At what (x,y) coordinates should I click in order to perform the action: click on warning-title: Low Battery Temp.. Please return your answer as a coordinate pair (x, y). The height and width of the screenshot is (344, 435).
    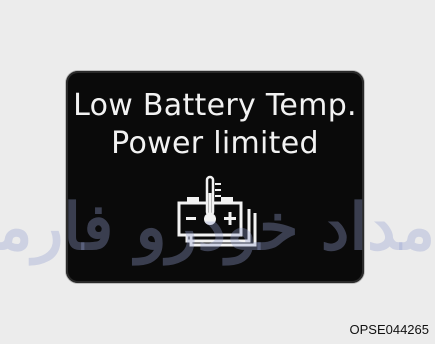
    Looking at the image, I should click on (215, 105).